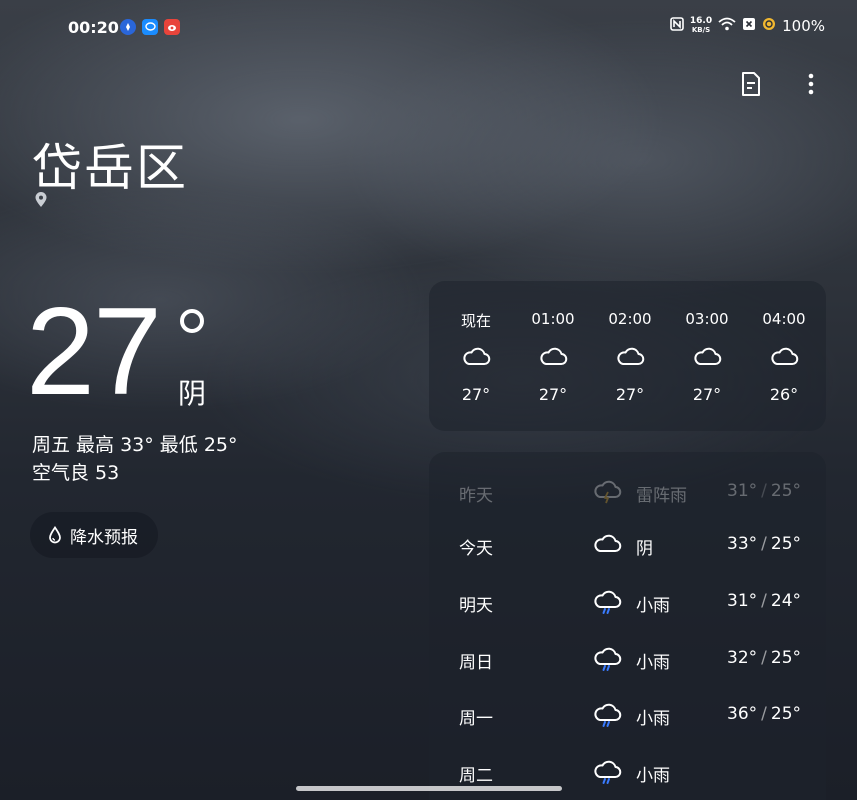 This screenshot has width=857, height=800. What do you see at coordinates (75, 471) in the screenshot?
I see `air-quality: 空气良 53` at bounding box center [75, 471].